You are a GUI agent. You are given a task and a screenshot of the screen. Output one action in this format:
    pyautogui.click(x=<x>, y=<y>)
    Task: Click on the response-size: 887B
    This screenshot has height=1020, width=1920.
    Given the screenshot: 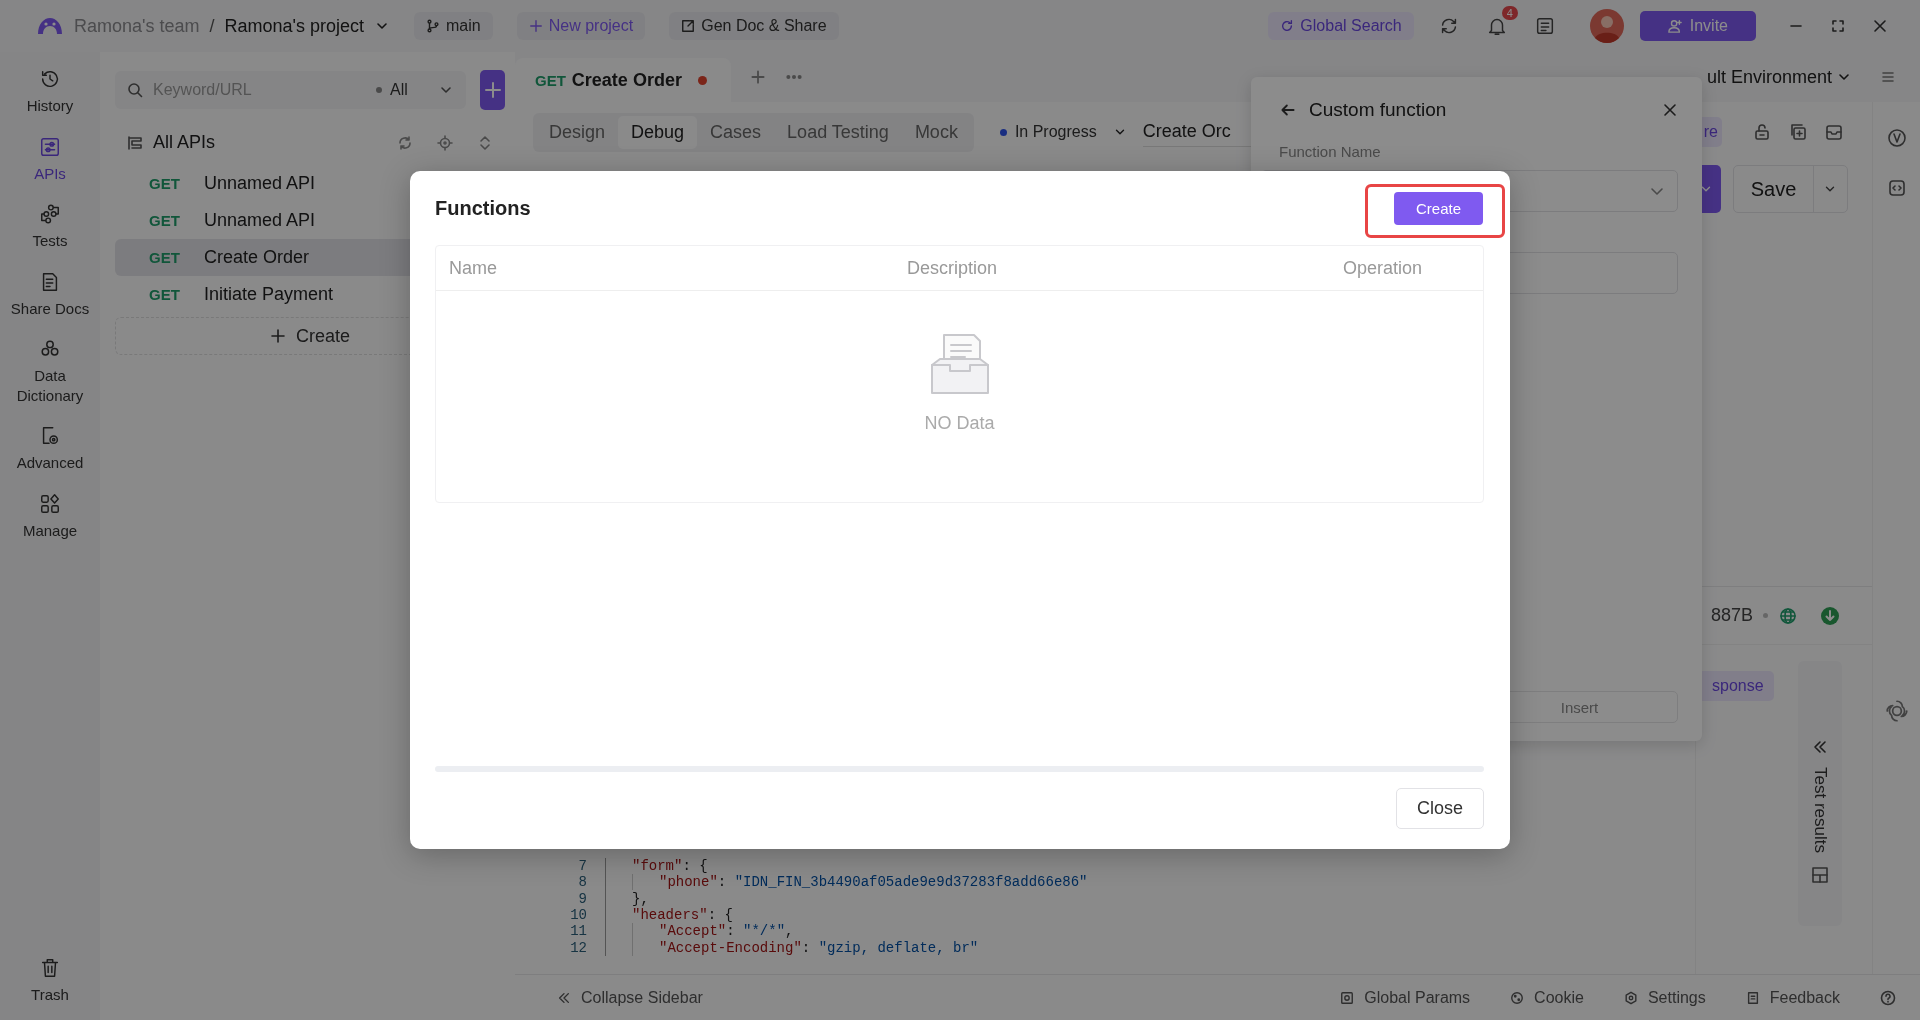 What is the action you would take?
    pyautogui.click(x=1732, y=615)
    